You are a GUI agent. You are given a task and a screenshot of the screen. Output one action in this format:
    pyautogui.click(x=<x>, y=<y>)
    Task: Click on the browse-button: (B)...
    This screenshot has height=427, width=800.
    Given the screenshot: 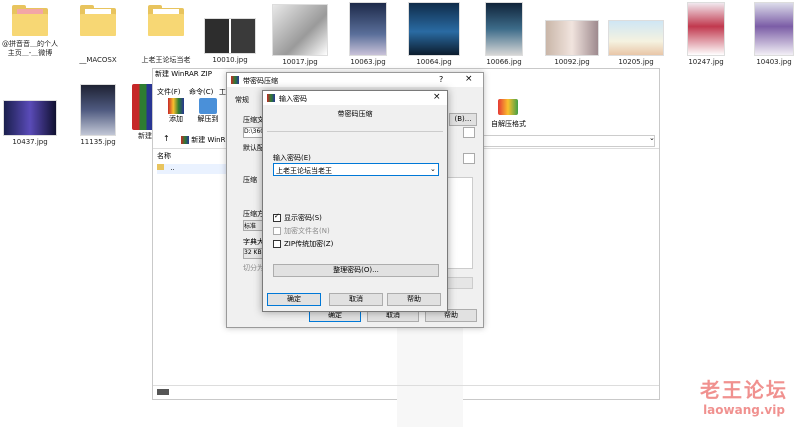 What is the action you would take?
    pyautogui.click(x=463, y=119)
    